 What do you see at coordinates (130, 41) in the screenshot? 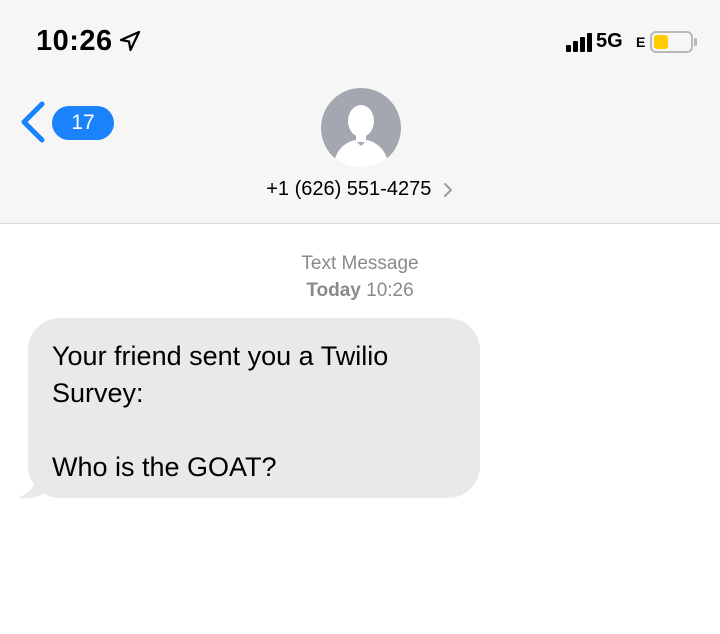
I see `location-arrow-icon` at bounding box center [130, 41].